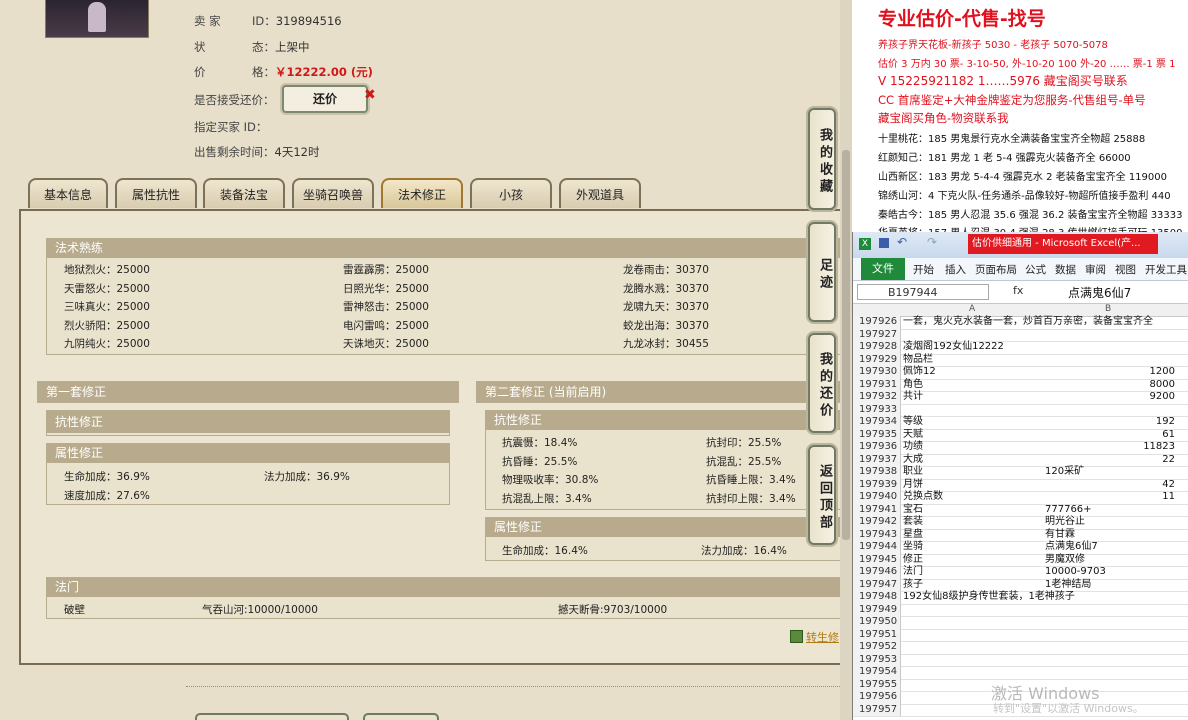 The height and width of the screenshot is (720, 1188). What do you see at coordinates (923, 292) in the screenshot?
I see `name-box: B197944` at bounding box center [923, 292].